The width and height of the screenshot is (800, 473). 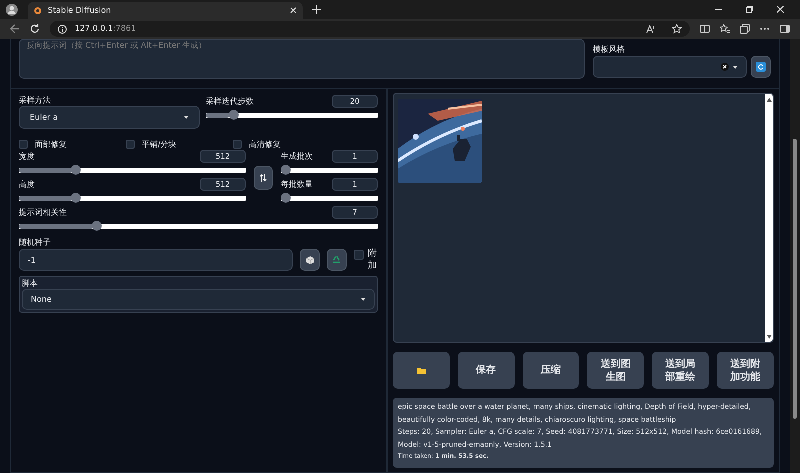 I want to click on browser-tab: Stable Diffusion, so click(x=165, y=10).